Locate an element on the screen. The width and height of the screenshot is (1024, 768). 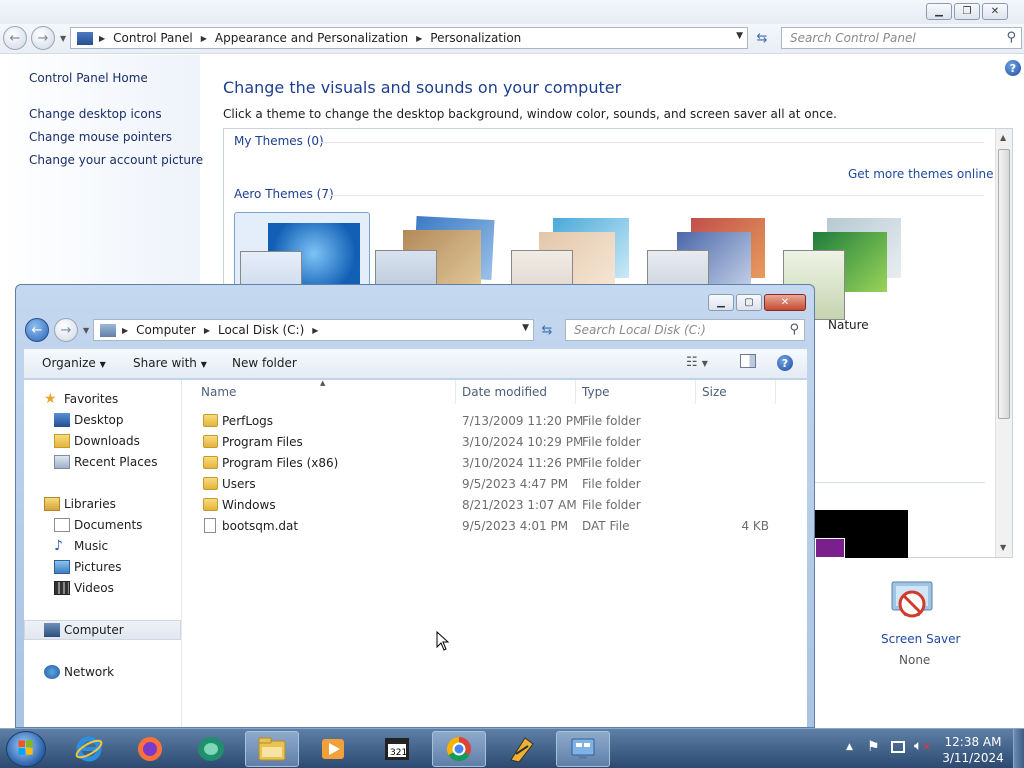
screen-saver-link: Screen Saver is located at coordinates (920, 639).